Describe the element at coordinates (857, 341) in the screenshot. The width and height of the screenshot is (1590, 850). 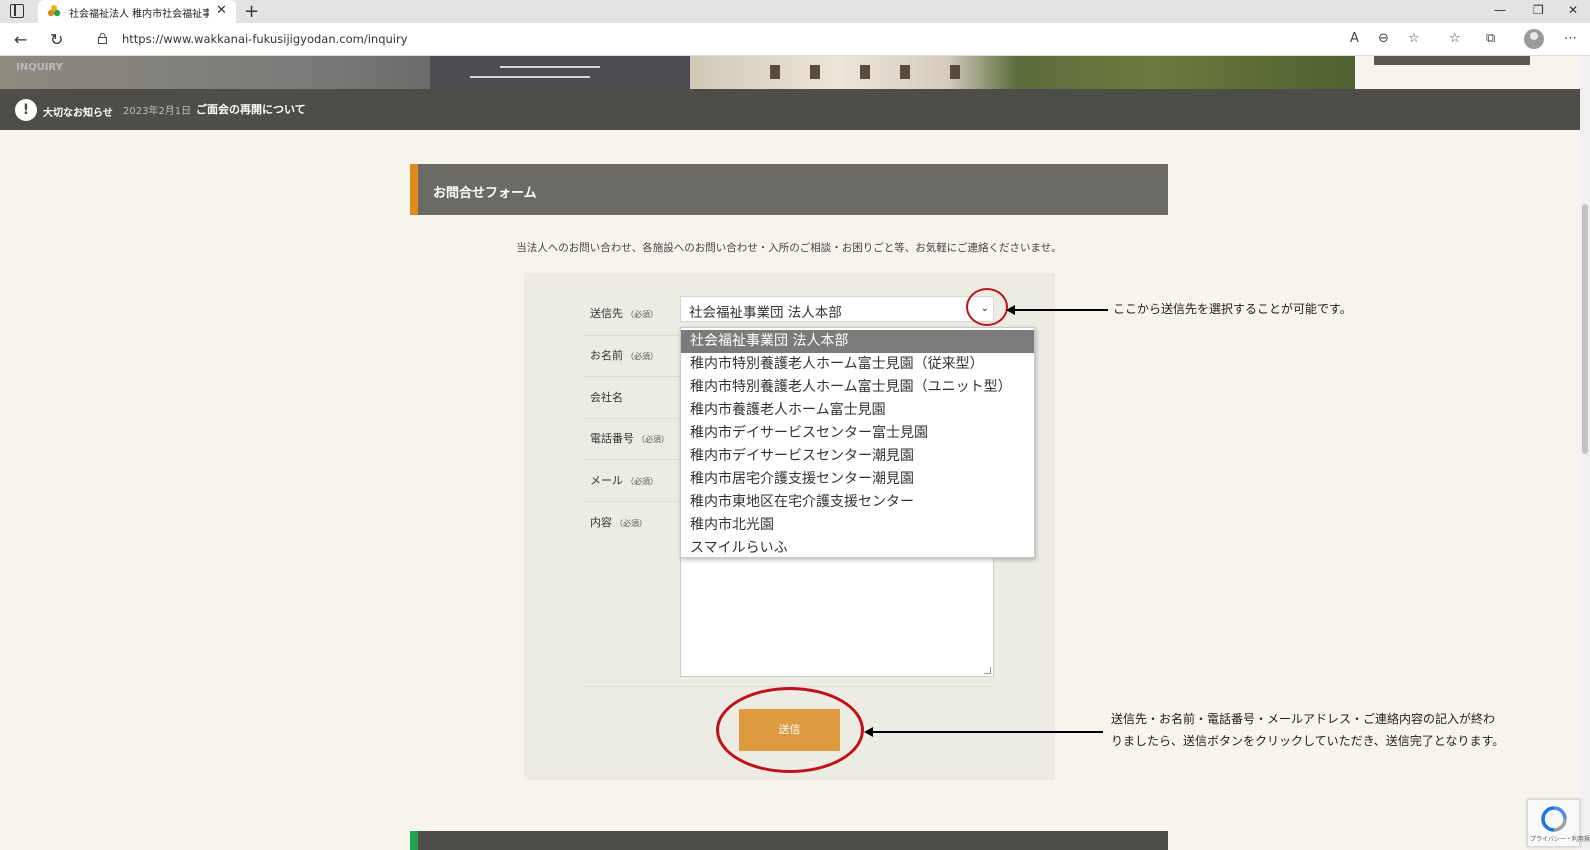
I see `dropdown-option: 社会福祉事業団 法人本部` at that location.